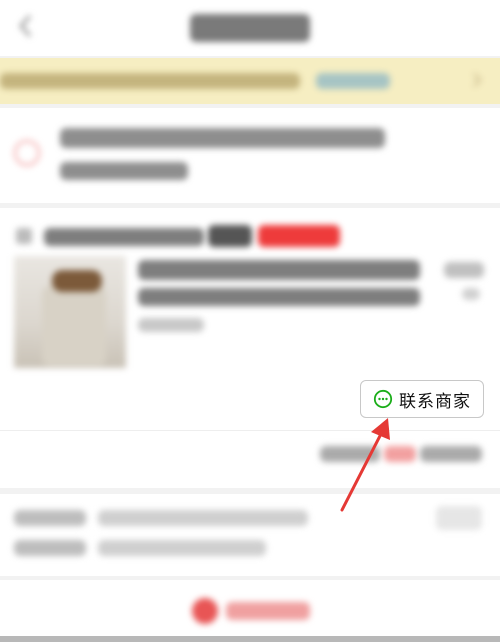  What do you see at coordinates (279, 270) in the screenshot?
I see `product-title` at bounding box center [279, 270].